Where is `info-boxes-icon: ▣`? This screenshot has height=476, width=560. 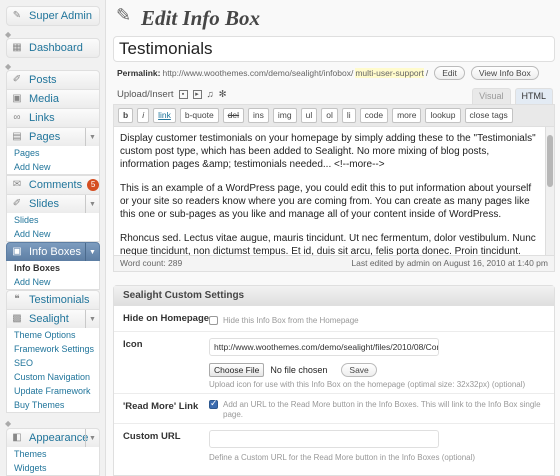
info-boxes-icon: ▣ is located at coordinates (17, 251).